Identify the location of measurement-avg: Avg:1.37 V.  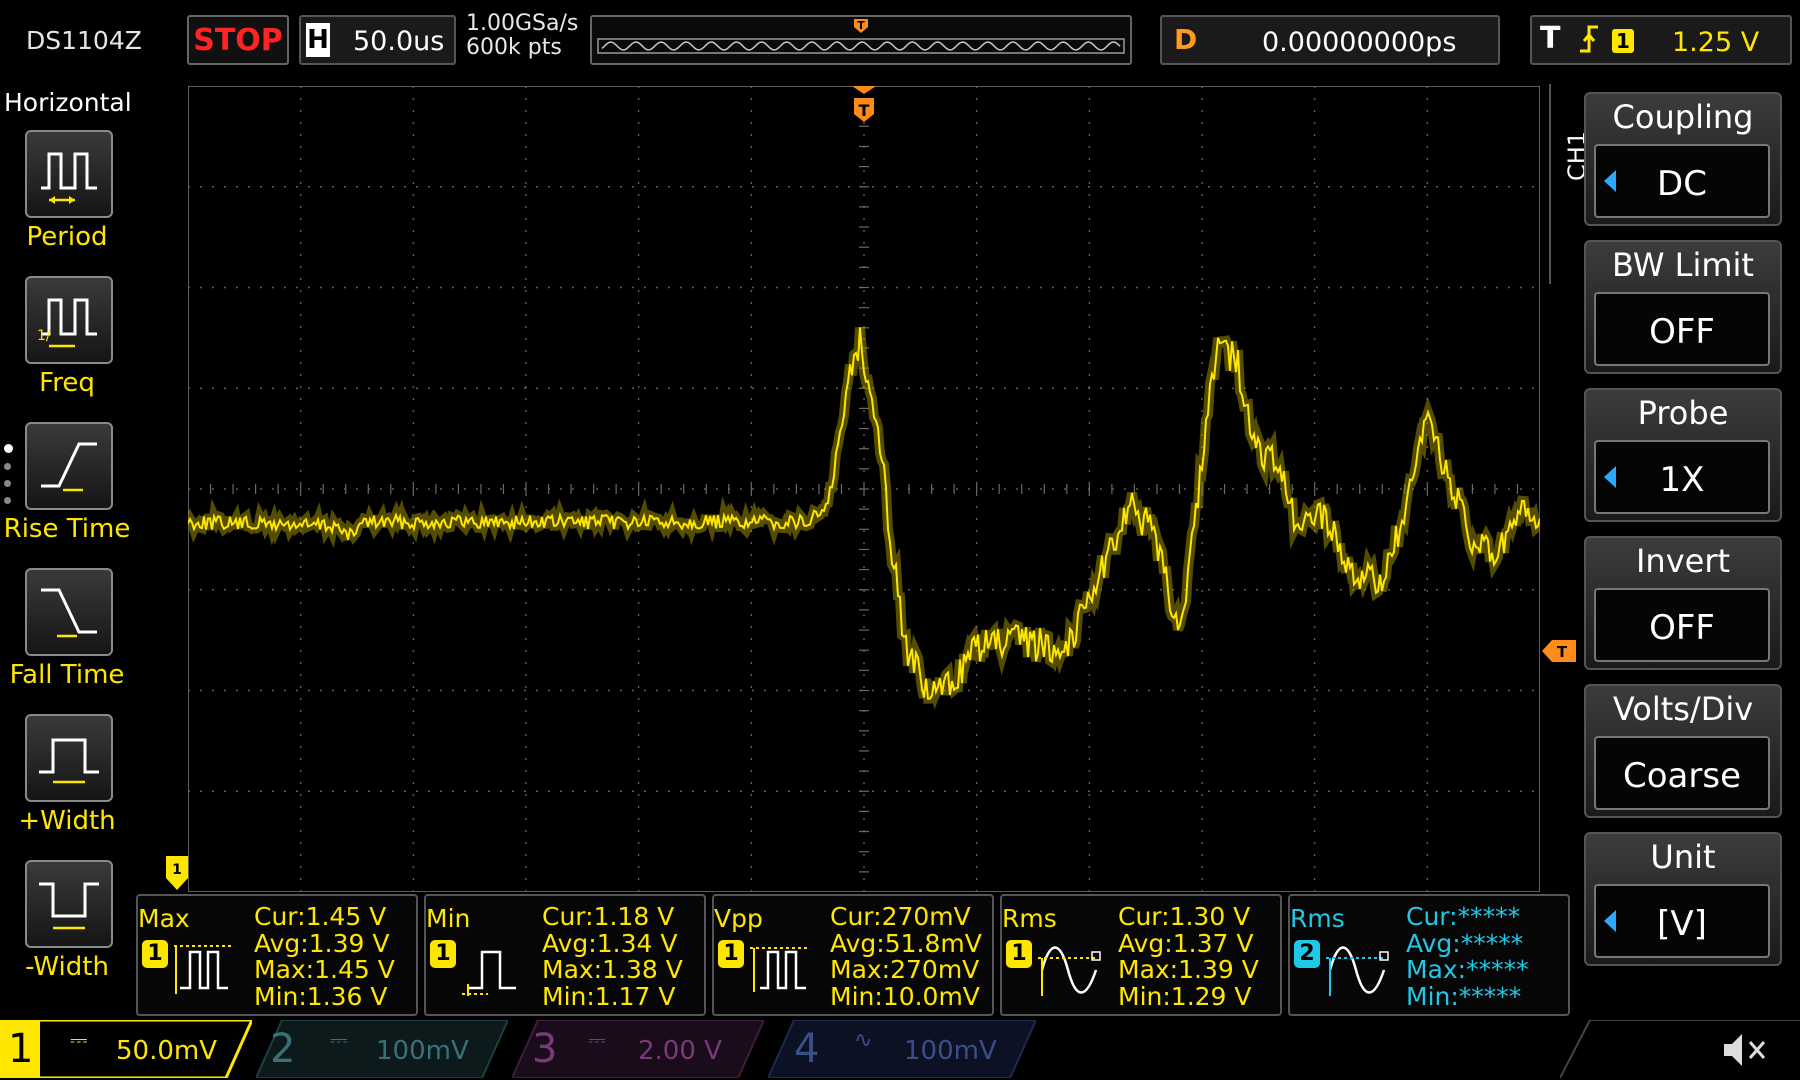
(1186, 943).